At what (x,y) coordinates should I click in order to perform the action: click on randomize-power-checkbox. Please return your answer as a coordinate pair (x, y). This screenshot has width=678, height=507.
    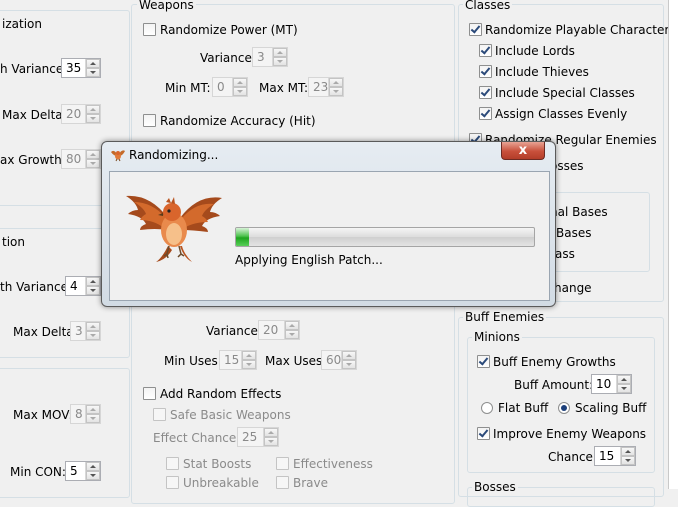
    Looking at the image, I should click on (149, 29).